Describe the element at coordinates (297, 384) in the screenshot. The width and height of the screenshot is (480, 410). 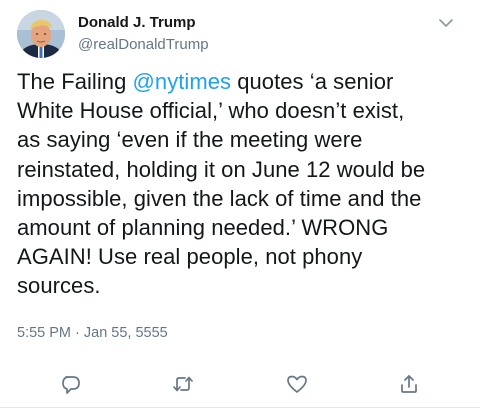
I see `heart-icon` at that location.